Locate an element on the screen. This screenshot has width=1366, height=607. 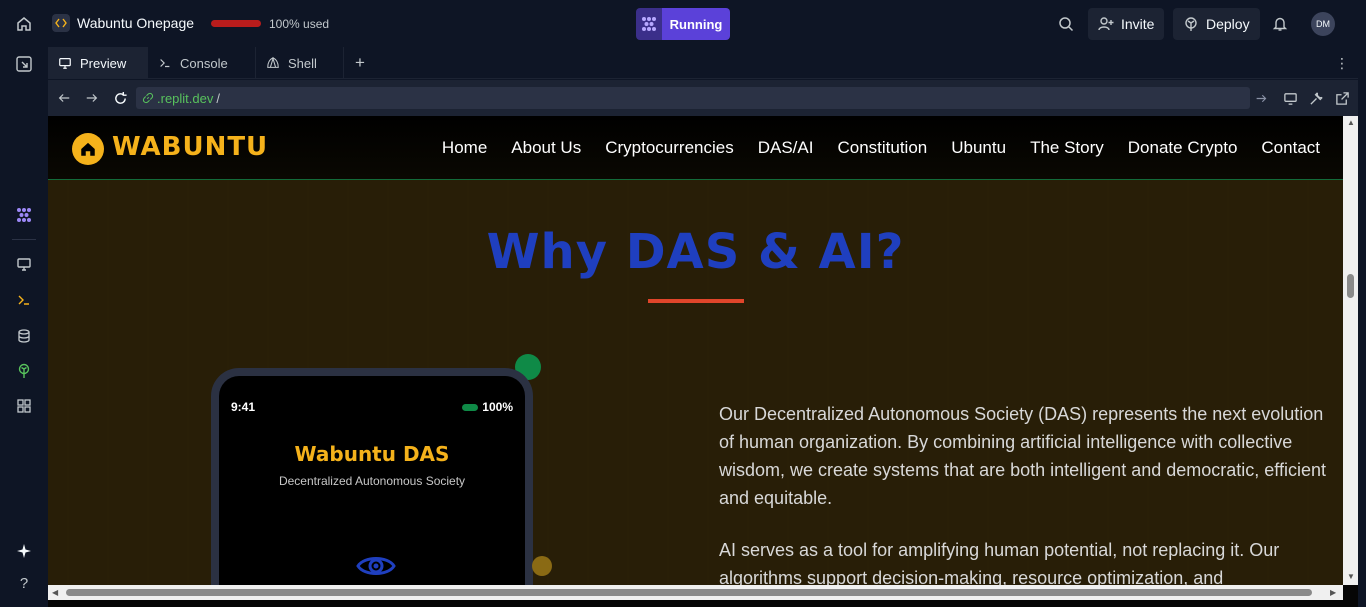
title-underline is located at coordinates (696, 301).